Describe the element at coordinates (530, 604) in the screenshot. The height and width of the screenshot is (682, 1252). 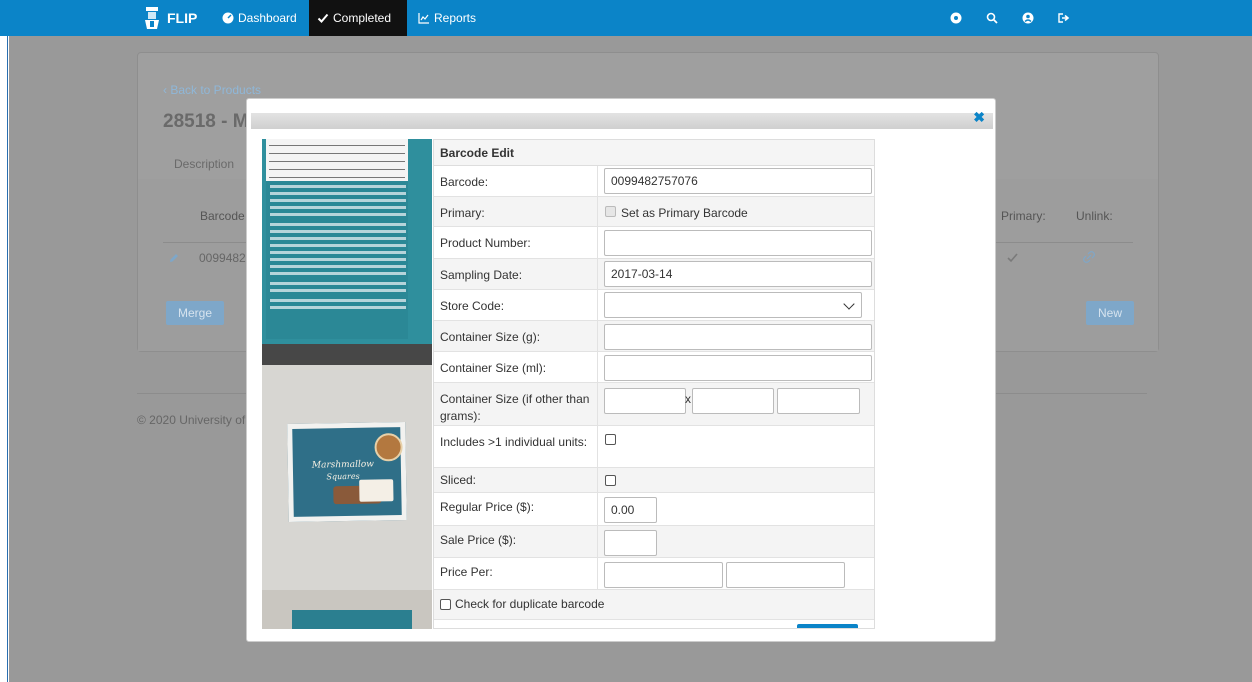
I see `duplicate-check-label: Check for duplicate barcode` at that location.